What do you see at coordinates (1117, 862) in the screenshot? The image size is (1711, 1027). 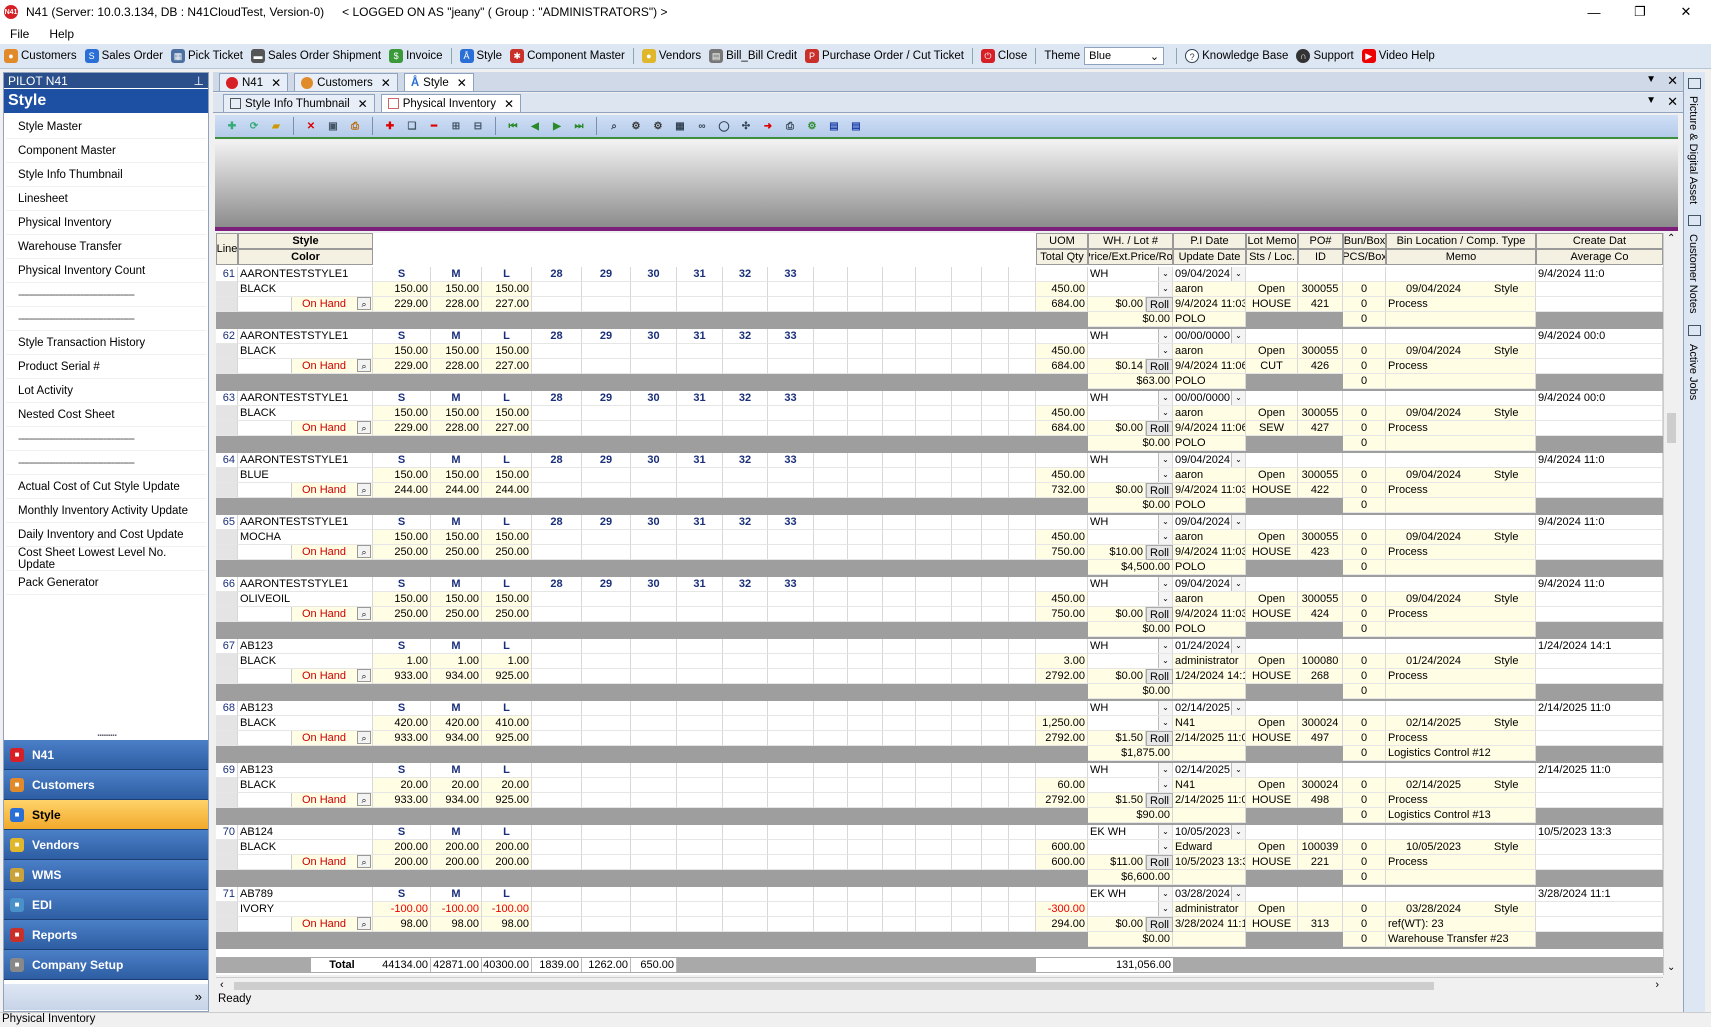 I see `price-cell: $11.00` at bounding box center [1117, 862].